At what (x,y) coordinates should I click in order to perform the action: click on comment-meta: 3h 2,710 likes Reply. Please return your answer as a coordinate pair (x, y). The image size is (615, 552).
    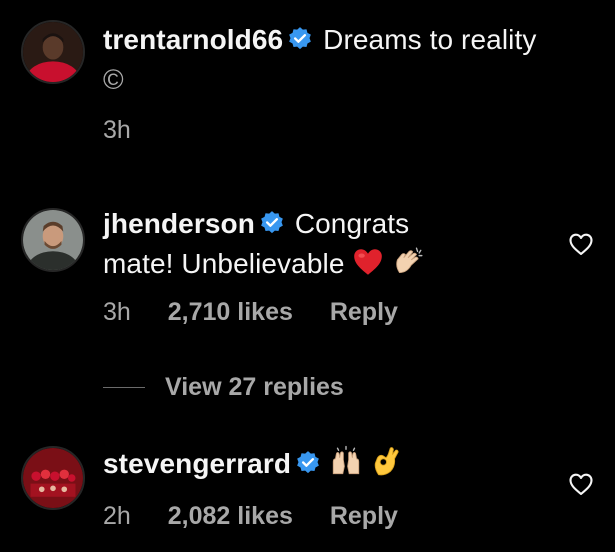
    Looking at the image, I should click on (265, 312).